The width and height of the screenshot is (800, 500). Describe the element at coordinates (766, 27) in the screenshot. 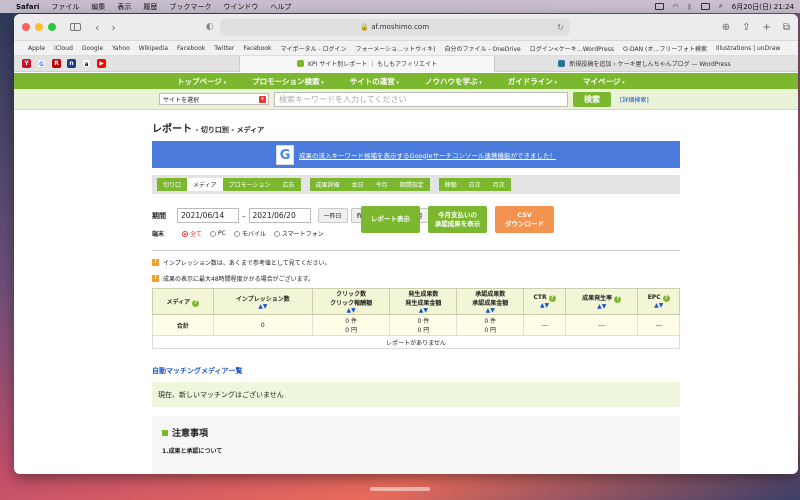

I see `new-tab-icon: +` at that location.